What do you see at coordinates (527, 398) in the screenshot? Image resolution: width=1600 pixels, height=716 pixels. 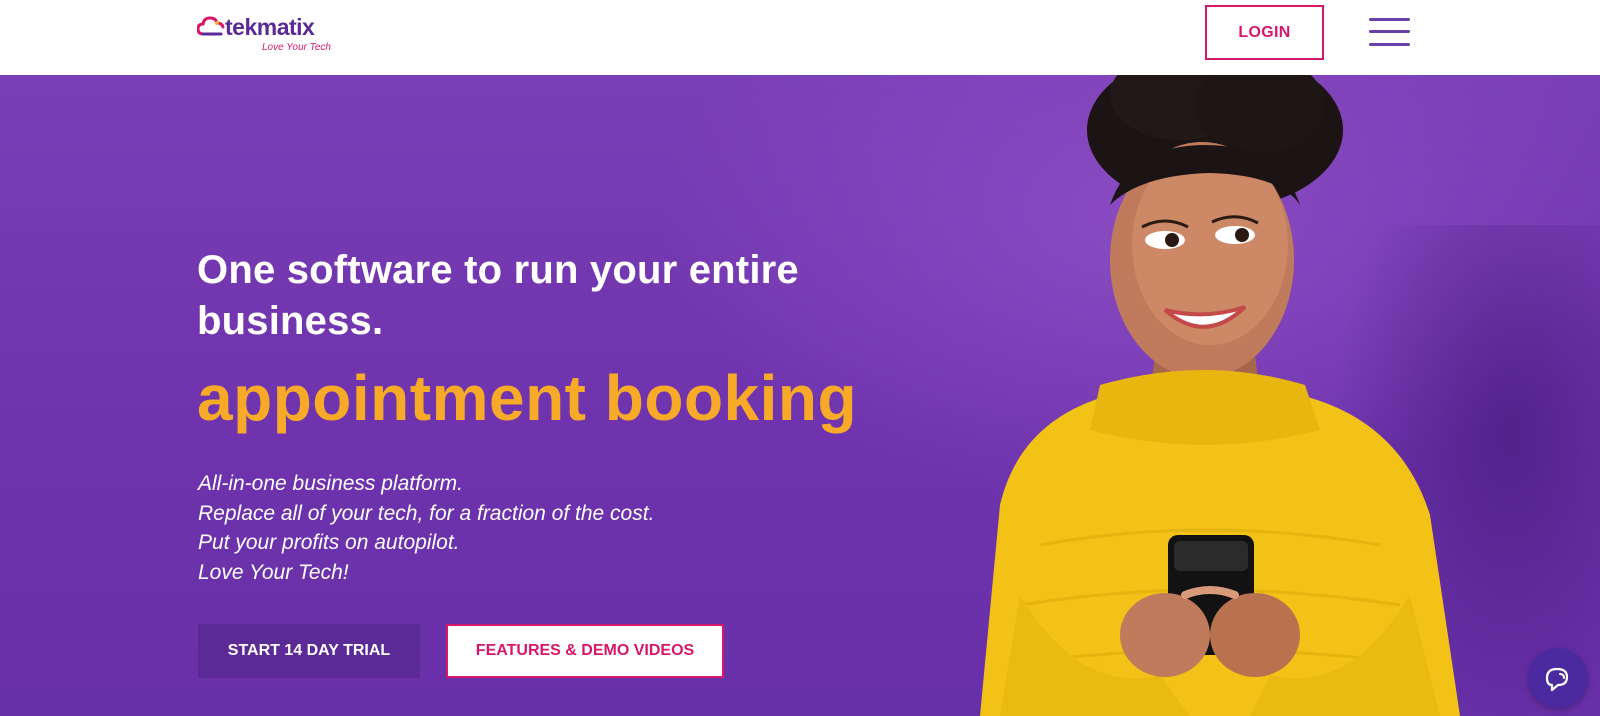 I see `hero-rotating-phrase: appointment booking` at bounding box center [527, 398].